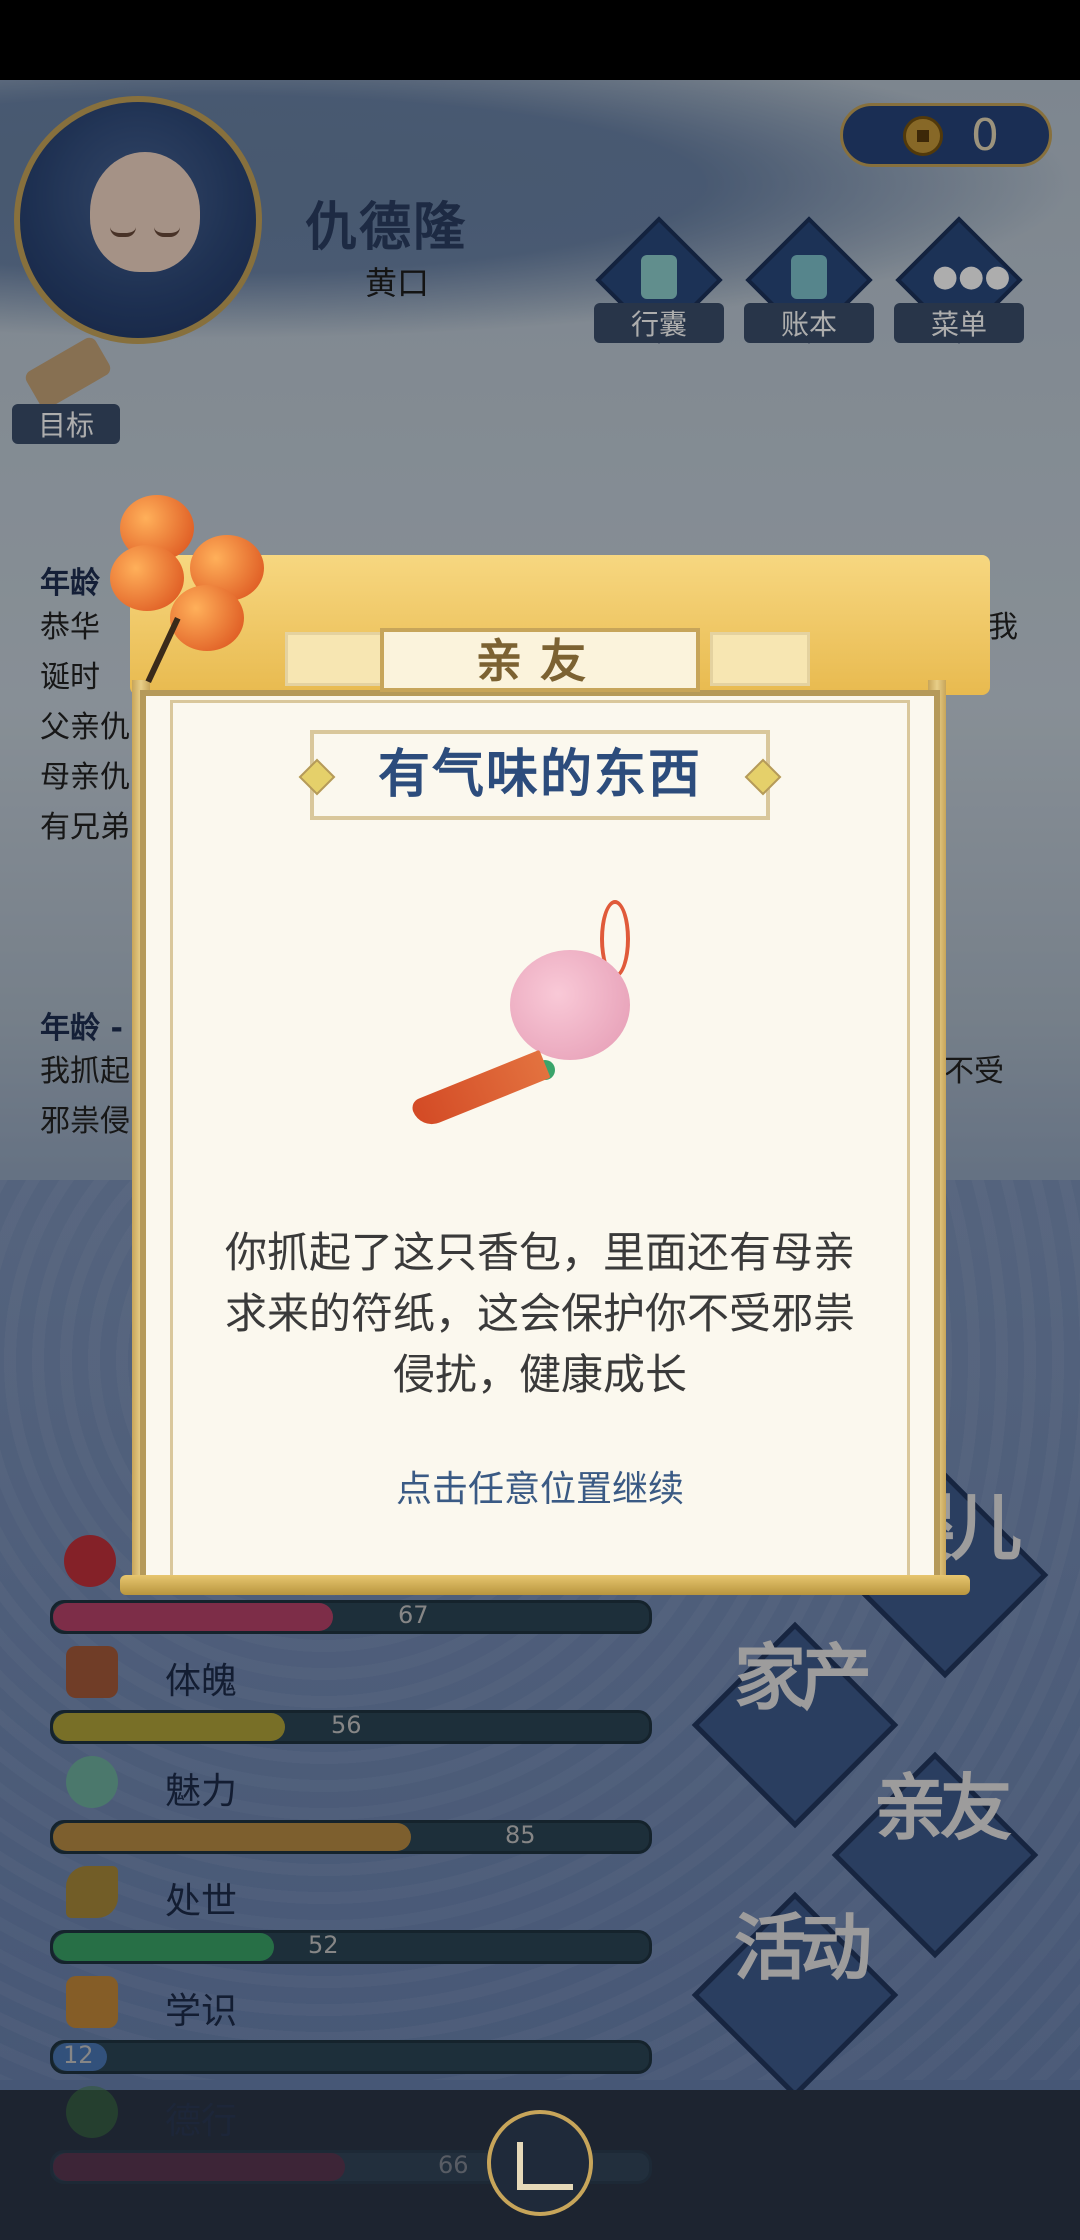 The width and height of the screenshot is (1080, 2240). What do you see at coordinates (540, 1486) in the screenshot?
I see `tap-to-continue: 点击任意位置继续` at bounding box center [540, 1486].